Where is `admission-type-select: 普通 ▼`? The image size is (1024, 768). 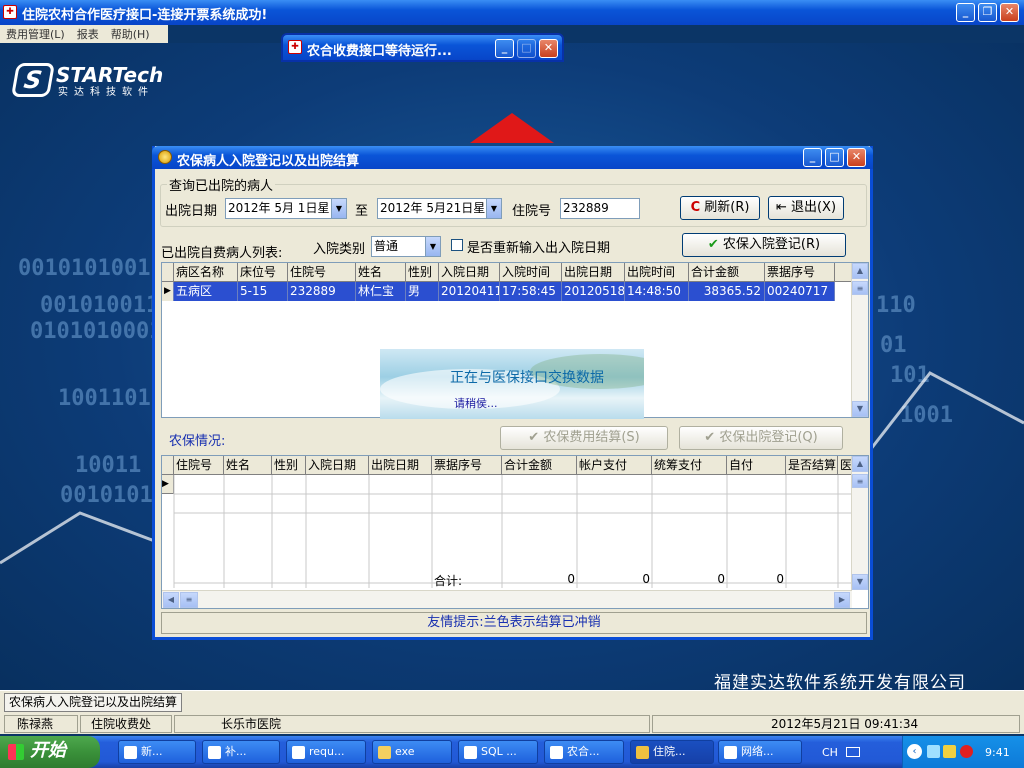
admission-type-select: 普通 ▼ is located at coordinates (406, 246).